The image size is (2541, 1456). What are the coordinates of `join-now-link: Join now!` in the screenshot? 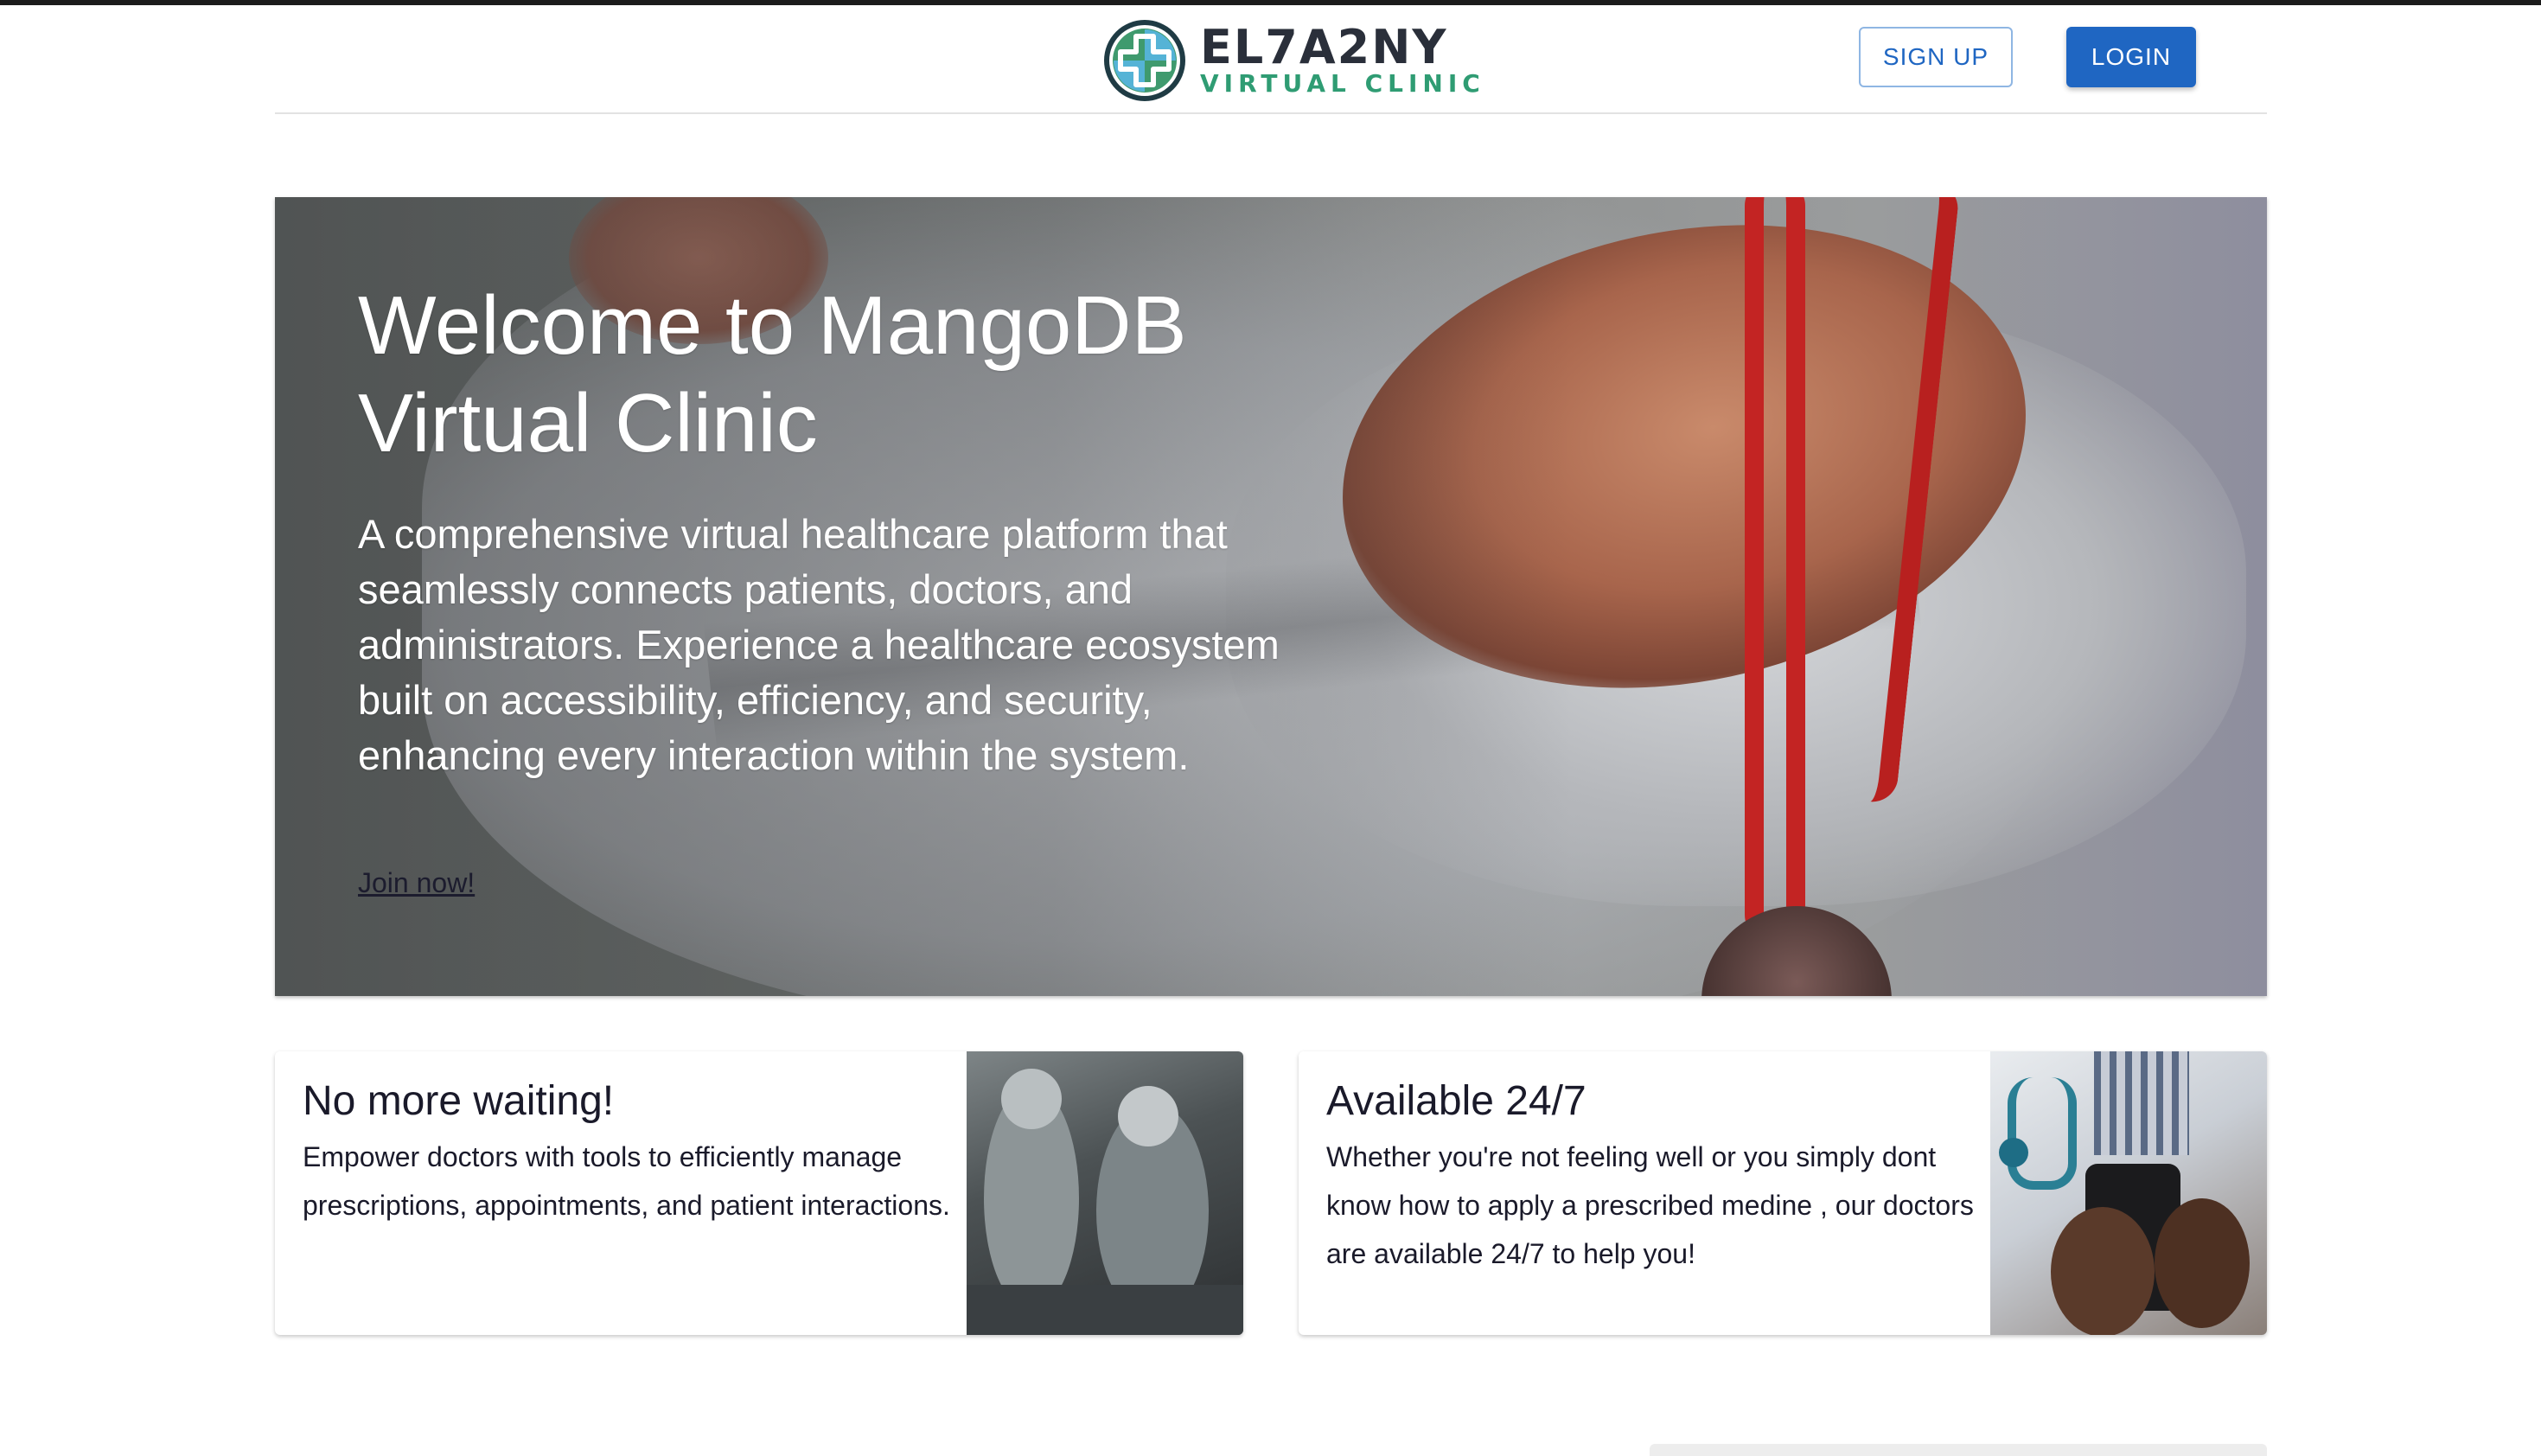 It's located at (416, 883).